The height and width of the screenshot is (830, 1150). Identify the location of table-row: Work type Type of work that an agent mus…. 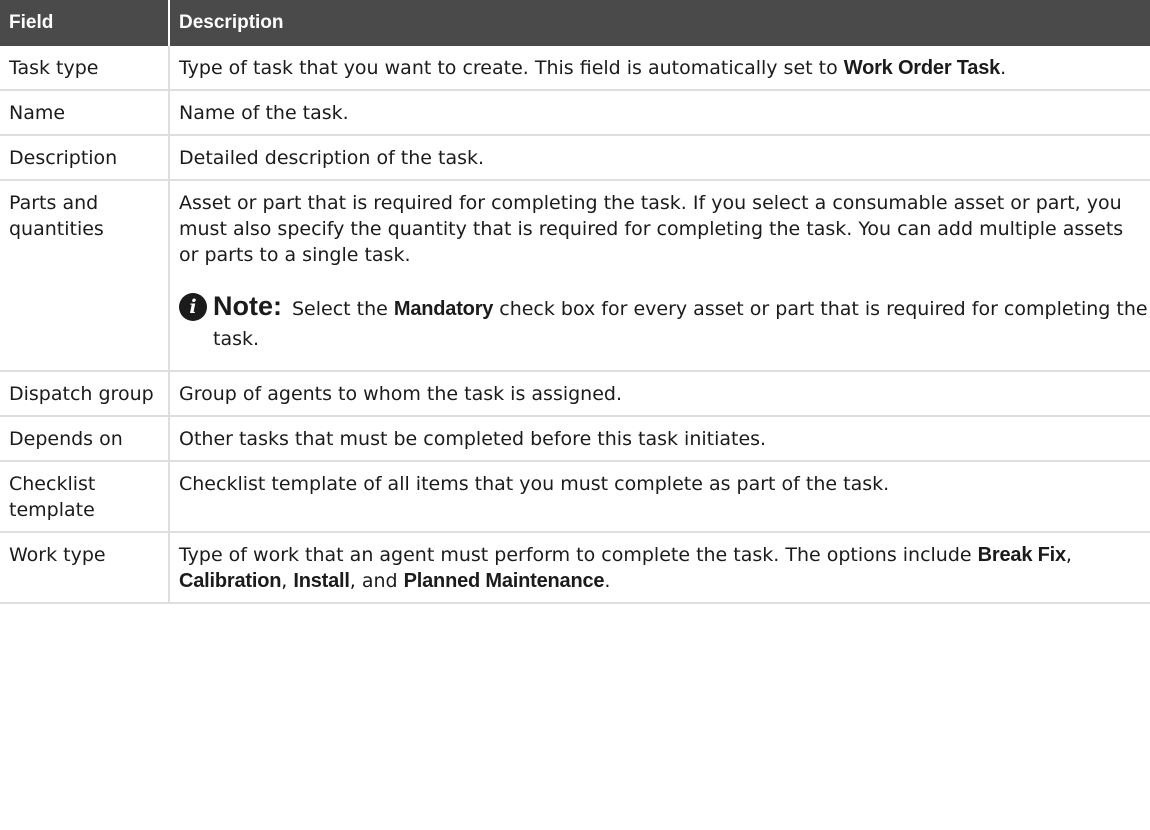
(575, 568).